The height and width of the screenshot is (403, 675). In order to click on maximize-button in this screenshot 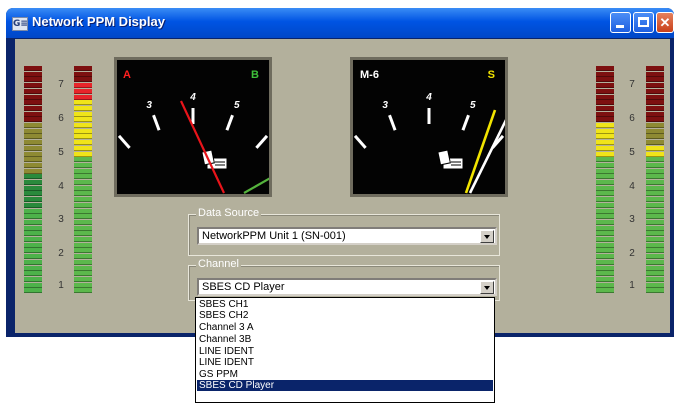, I will do `click(643, 22)`.